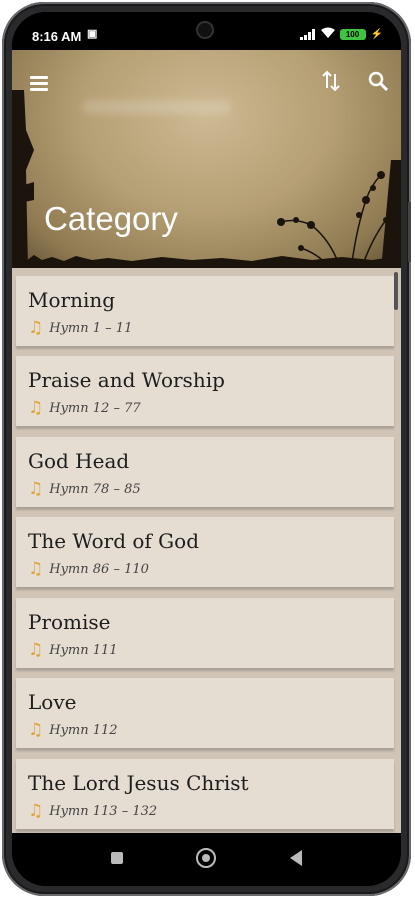 Image resolution: width=415 pixels, height=900 pixels. I want to click on category-title: The Lord Jesus Christ, so click(138, 783).